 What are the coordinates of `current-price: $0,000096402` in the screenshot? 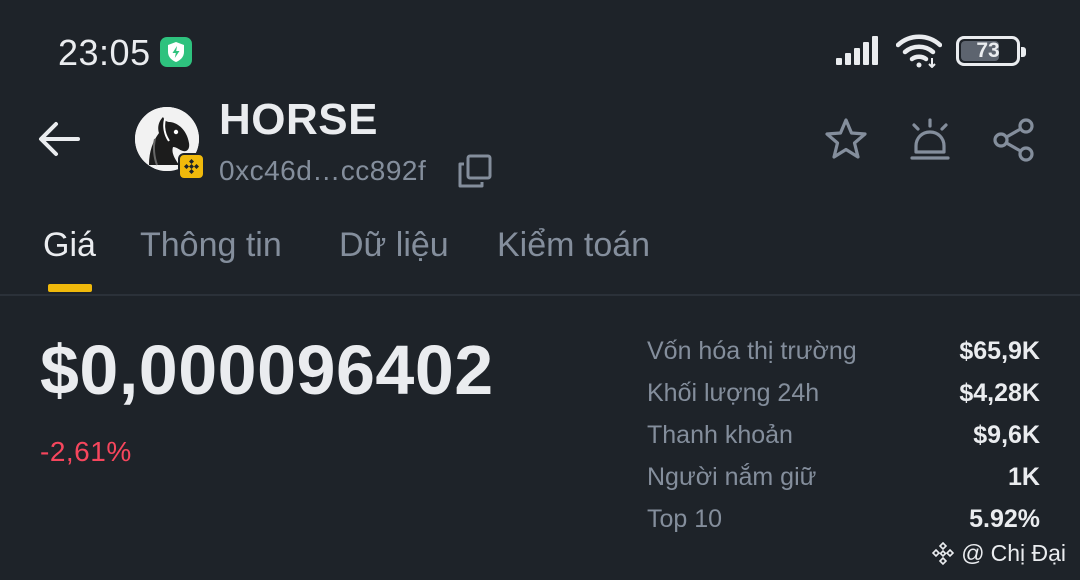 It's located at (267, 370).